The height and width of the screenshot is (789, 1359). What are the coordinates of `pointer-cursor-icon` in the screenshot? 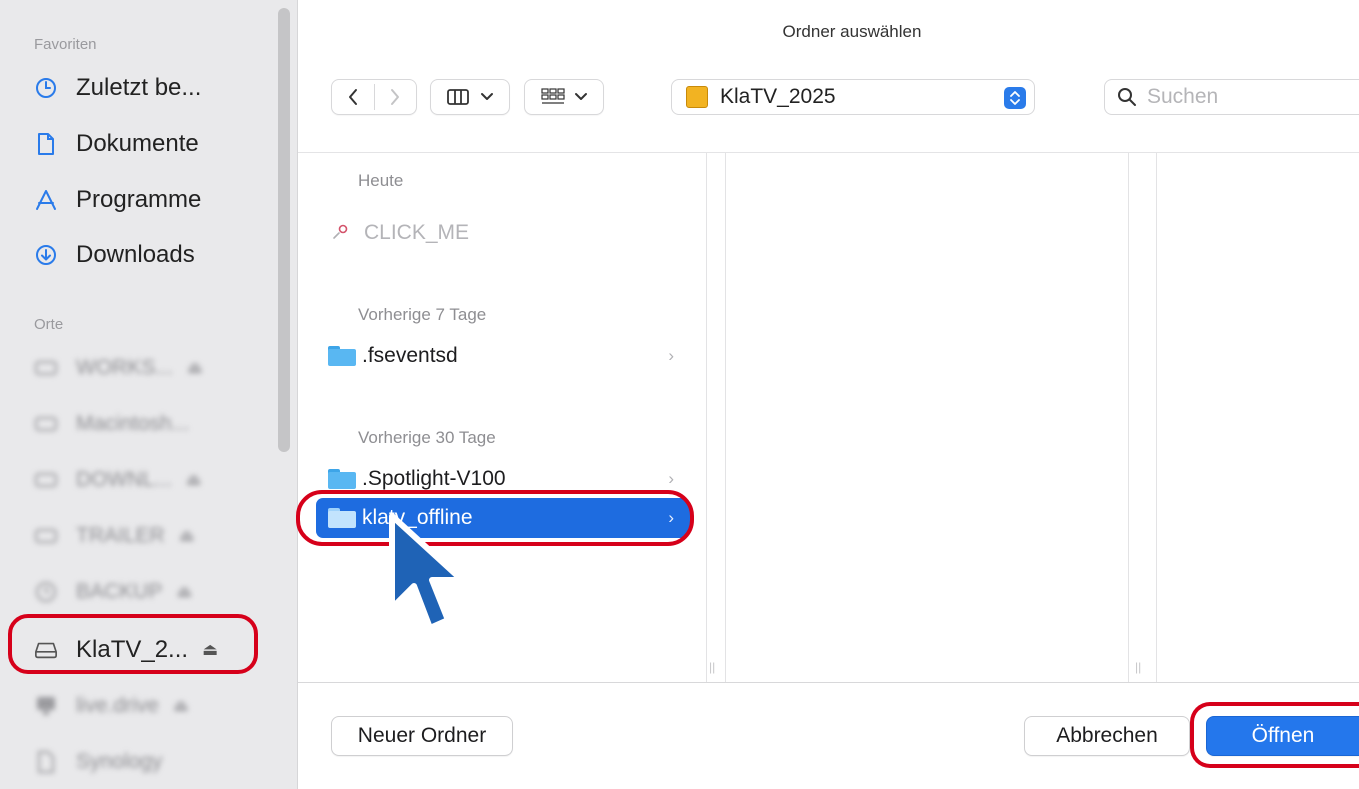 It's located at (427, 572).